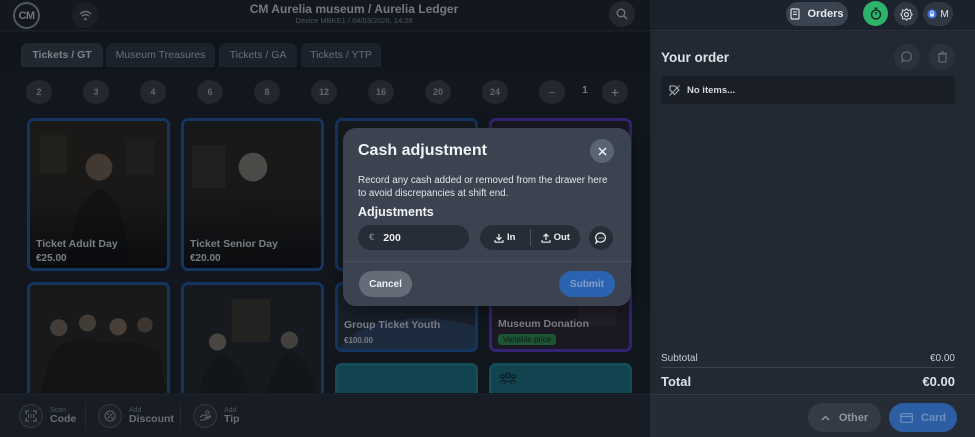 This screenshot has width=975, height=437. What do you see at coordinates (932, 14) in the screenshot?
I see `user-lock-icon` at bounding box center [932, 14].